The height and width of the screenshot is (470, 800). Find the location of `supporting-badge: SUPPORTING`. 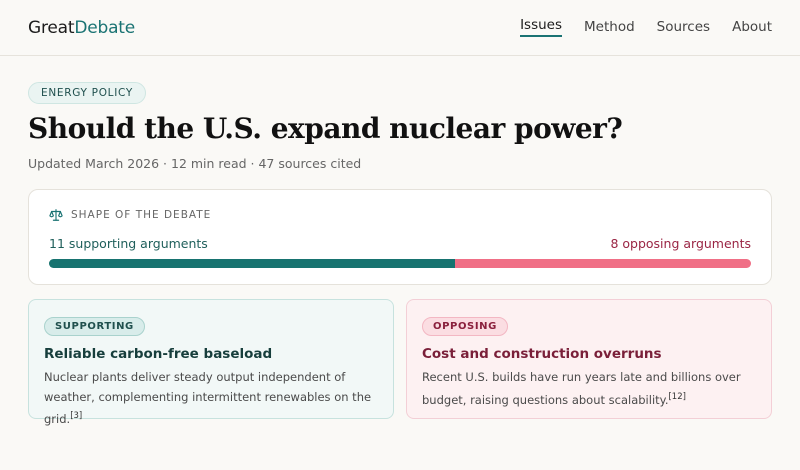

supporting-badge: SUPPORTING is located at coordinates (94, 326).